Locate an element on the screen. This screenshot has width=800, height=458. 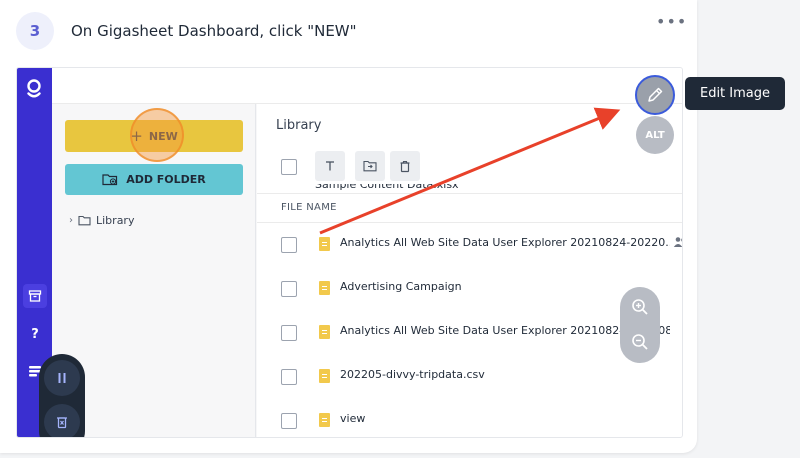
zoom-out-icon is located at coordinates (640, 342).